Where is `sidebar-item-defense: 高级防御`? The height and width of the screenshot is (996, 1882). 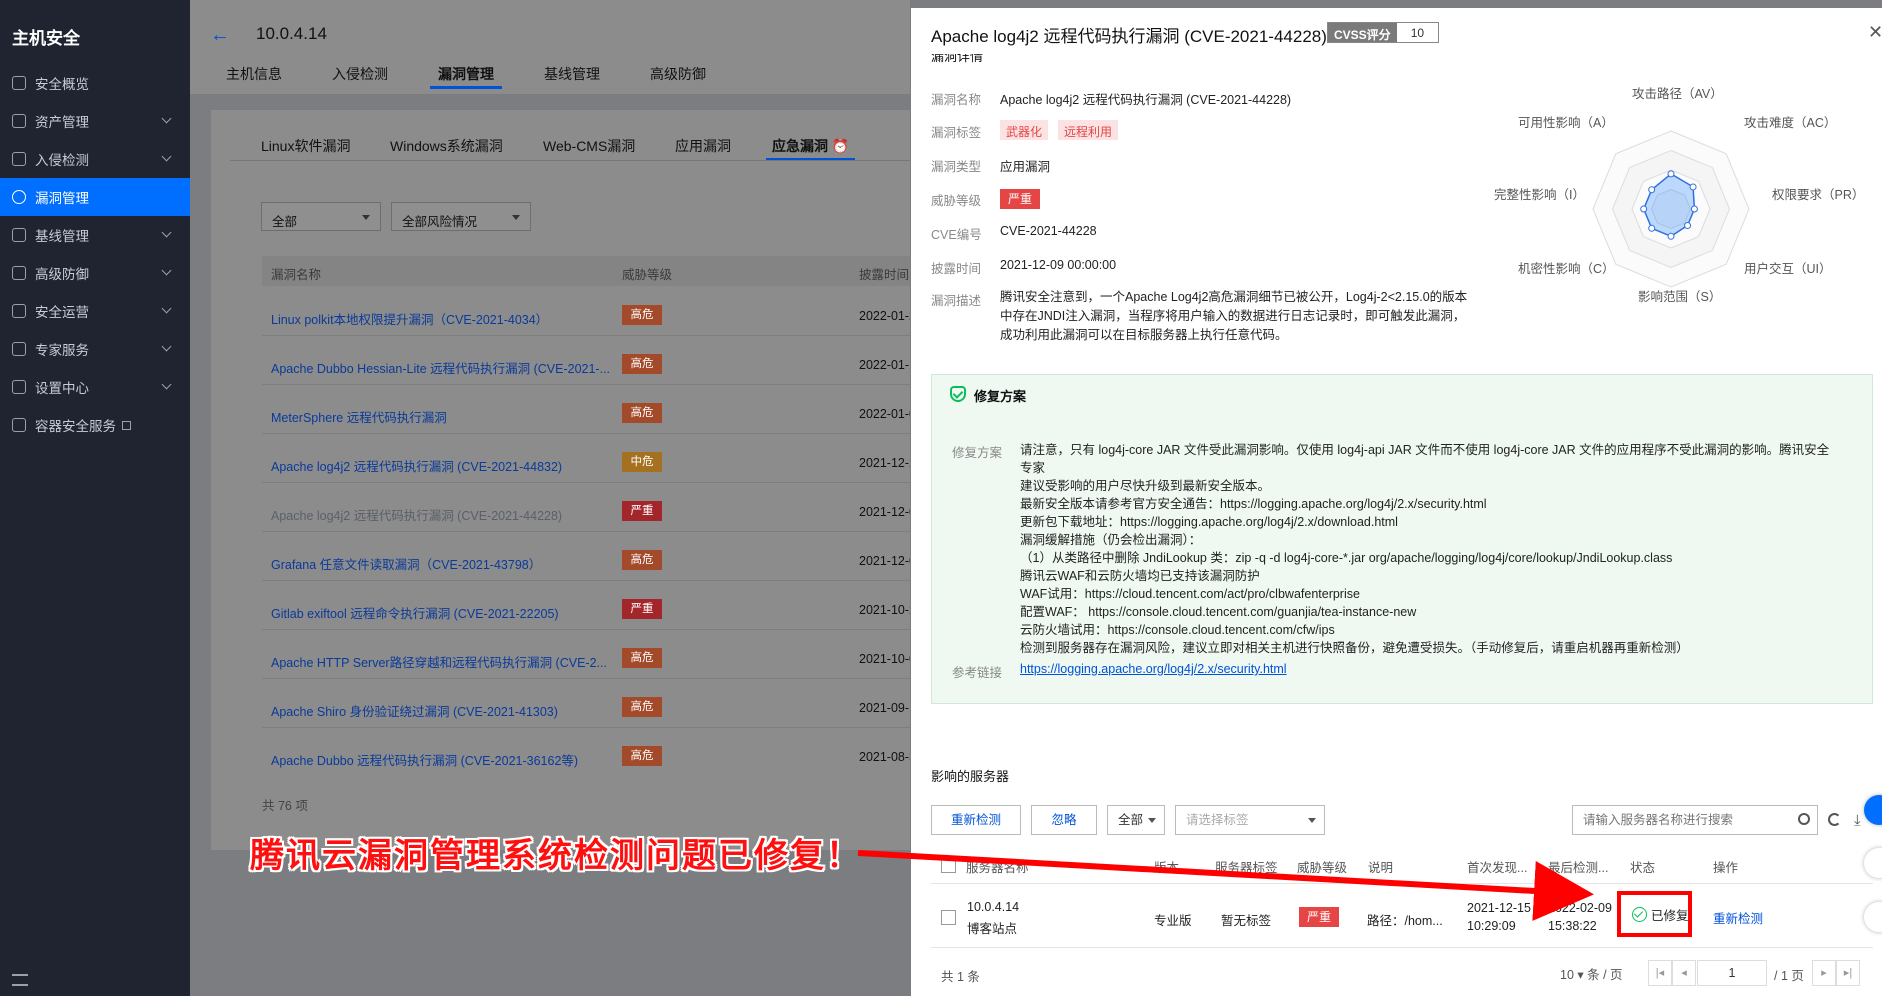
sidebar-item-defense: 高级防御 is located at coordinates (95, 273).